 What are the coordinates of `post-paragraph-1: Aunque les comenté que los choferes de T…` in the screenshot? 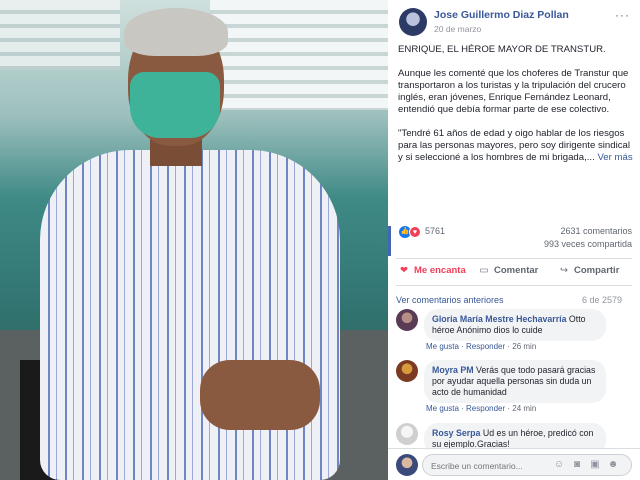 It's located at (513, 91).